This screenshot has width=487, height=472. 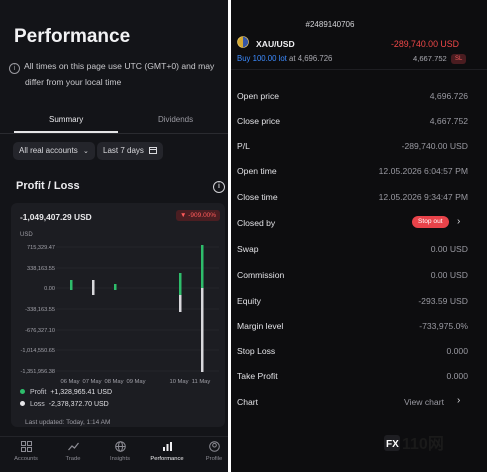 I want to click on legend-profit-value: +1,328,965.41 USD, so click(x=81, y=392).